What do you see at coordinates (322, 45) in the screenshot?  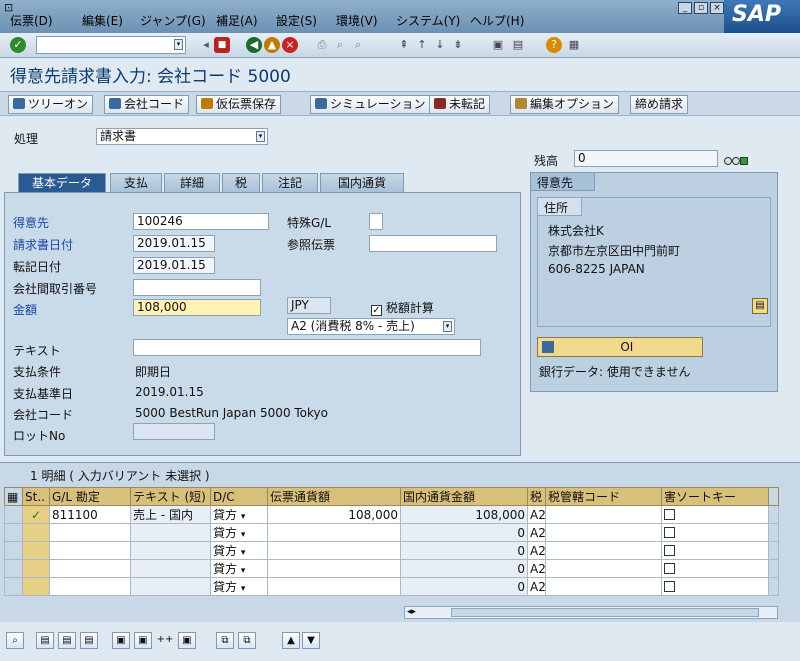 I see `print-icon: ⎙` at bounding box center [322, 45].